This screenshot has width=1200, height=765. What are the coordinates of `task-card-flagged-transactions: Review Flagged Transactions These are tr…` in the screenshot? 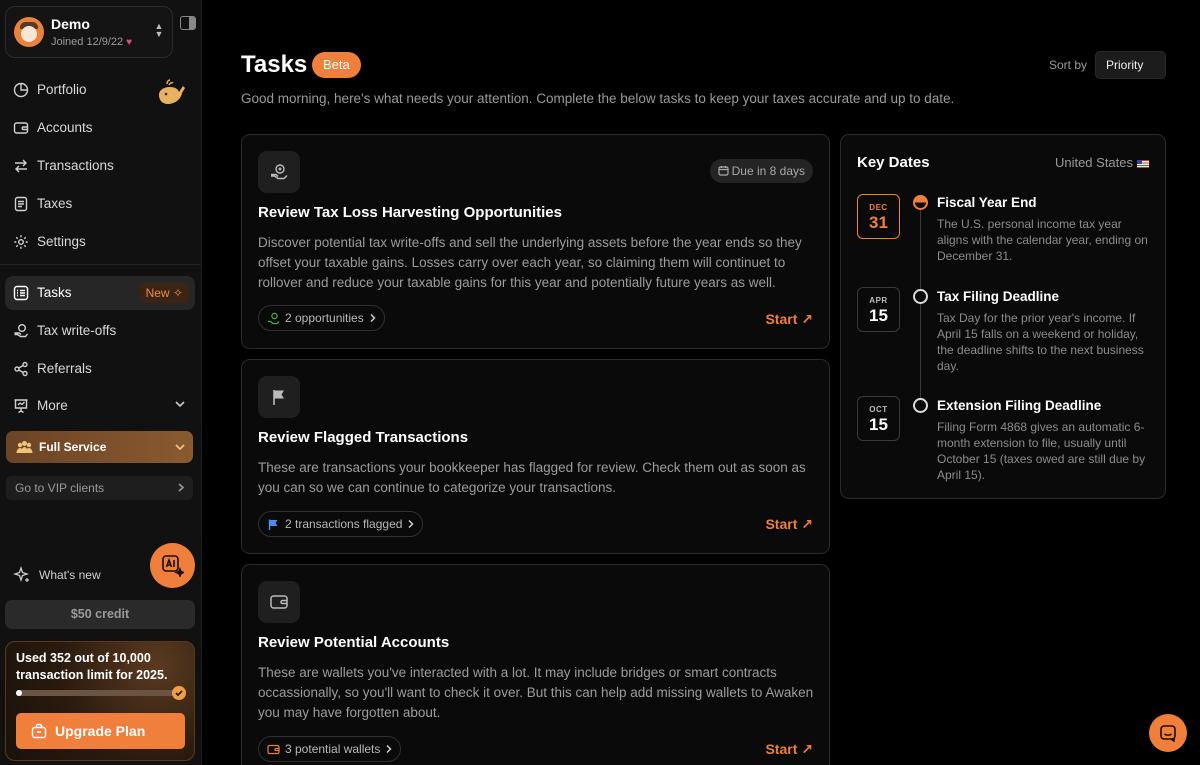 It's located at (535, 456).